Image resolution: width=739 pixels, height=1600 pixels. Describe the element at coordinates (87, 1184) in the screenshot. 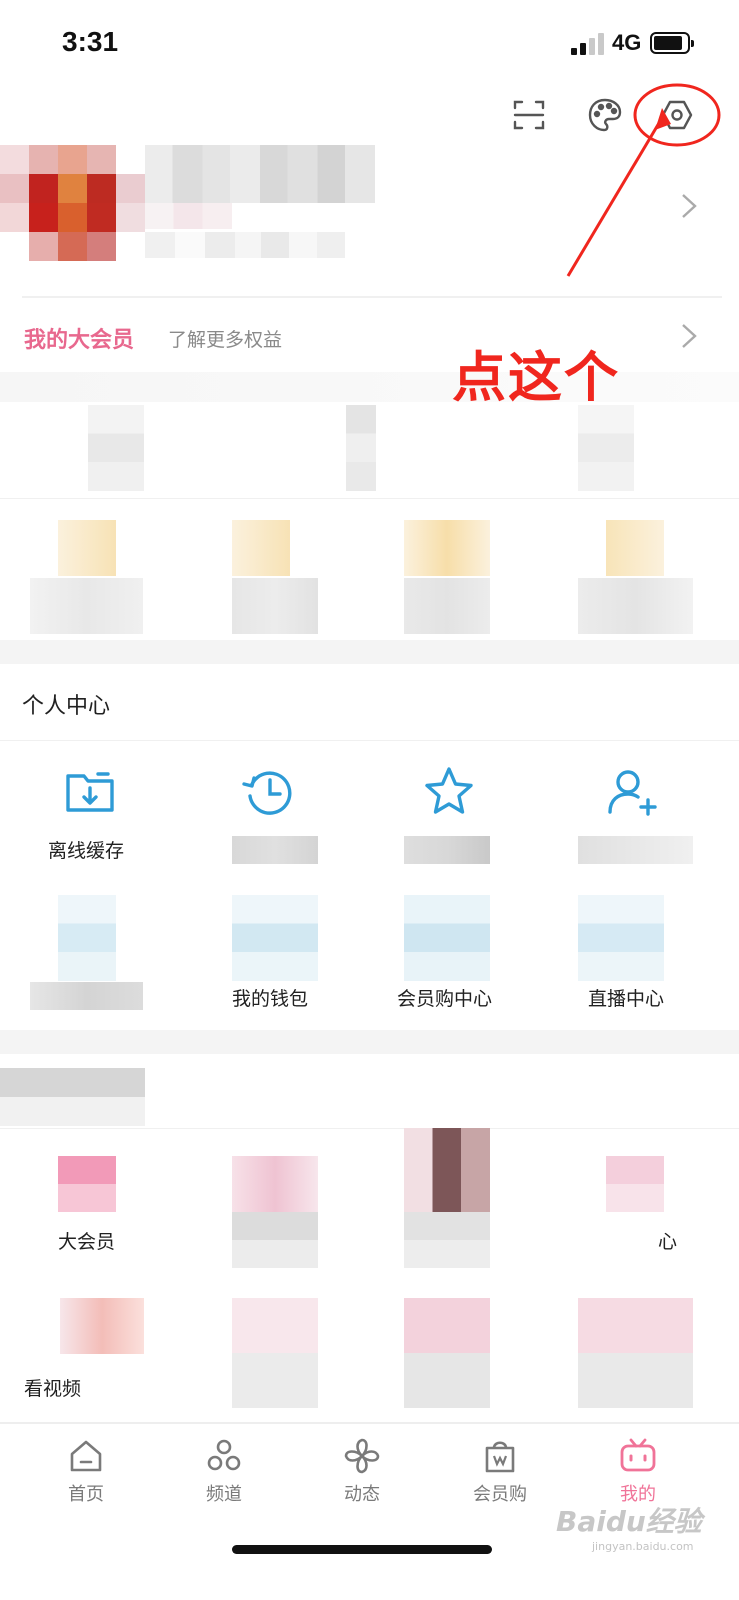

I see `vip-icon` at that location.